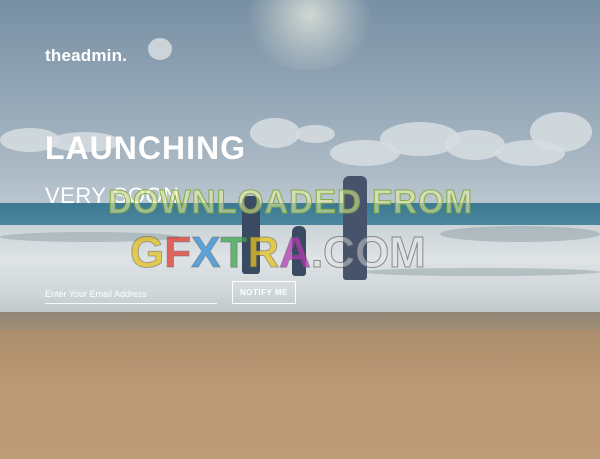 This screenshot has width=600, height=459. I want to click on watermark-letter: R, so click(263, 253).